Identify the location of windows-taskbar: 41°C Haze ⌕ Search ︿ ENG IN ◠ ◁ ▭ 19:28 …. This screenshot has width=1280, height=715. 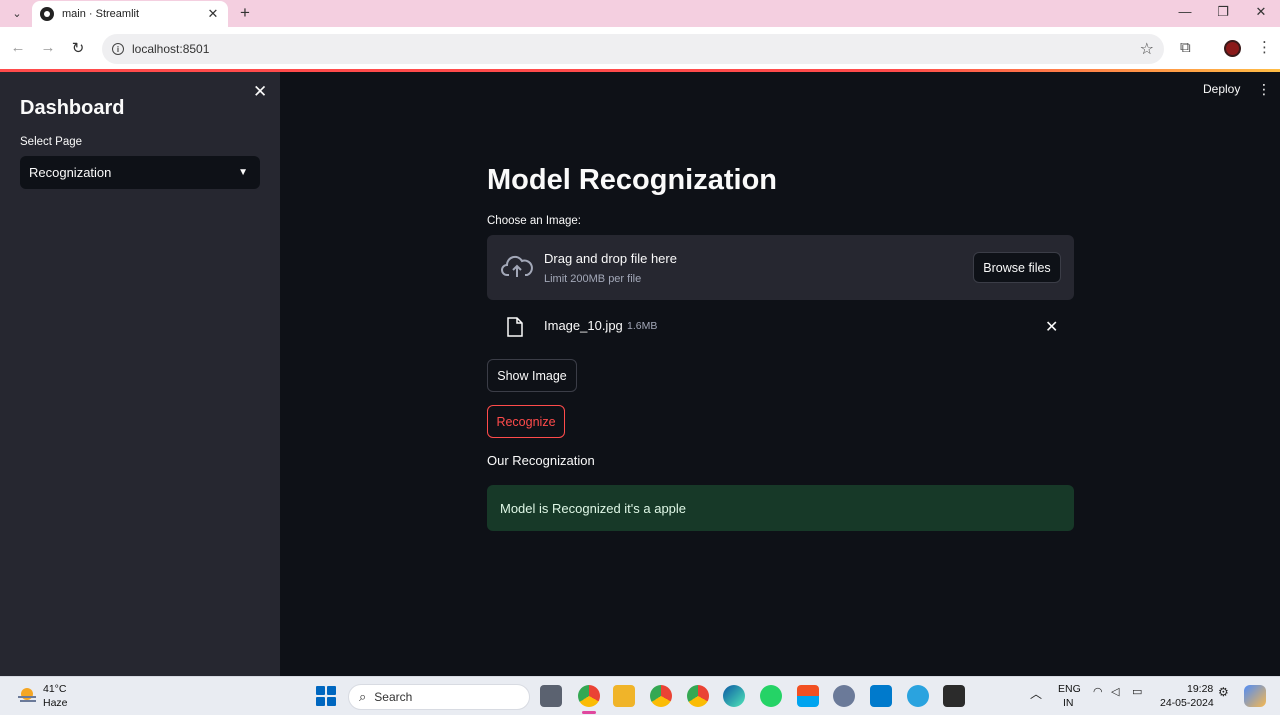
(640, 695).